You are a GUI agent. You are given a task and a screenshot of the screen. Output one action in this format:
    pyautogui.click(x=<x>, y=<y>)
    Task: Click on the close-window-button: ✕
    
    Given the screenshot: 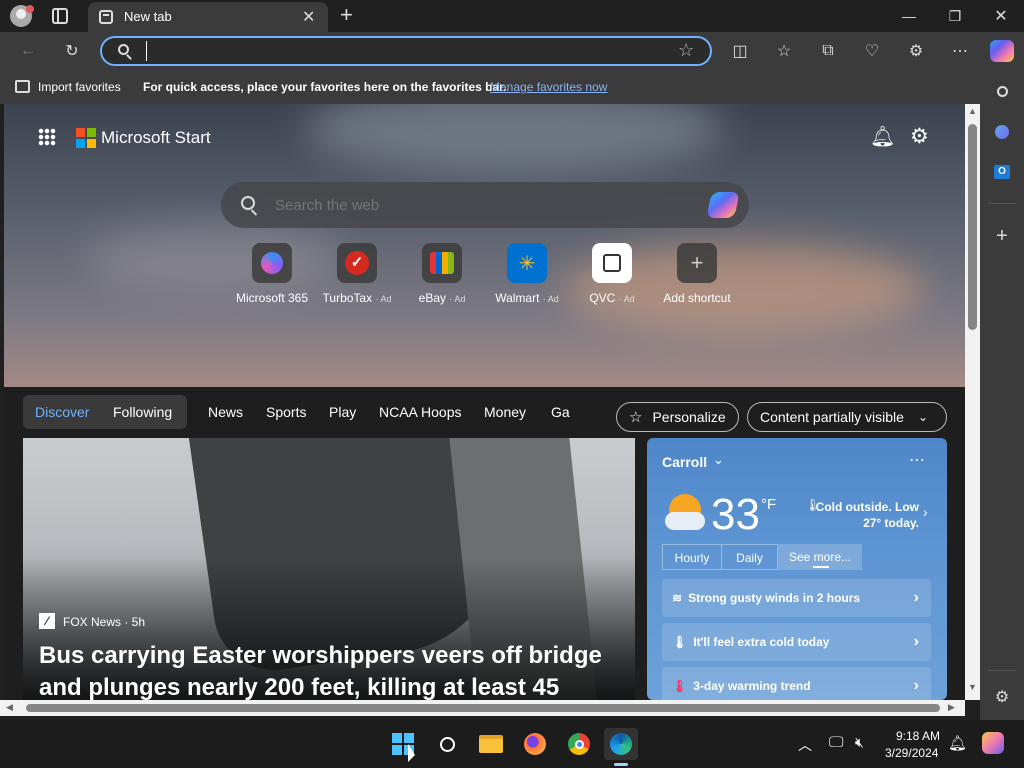 What is the action you would take?
    pyautogui.click(x=1001, y=16)
    